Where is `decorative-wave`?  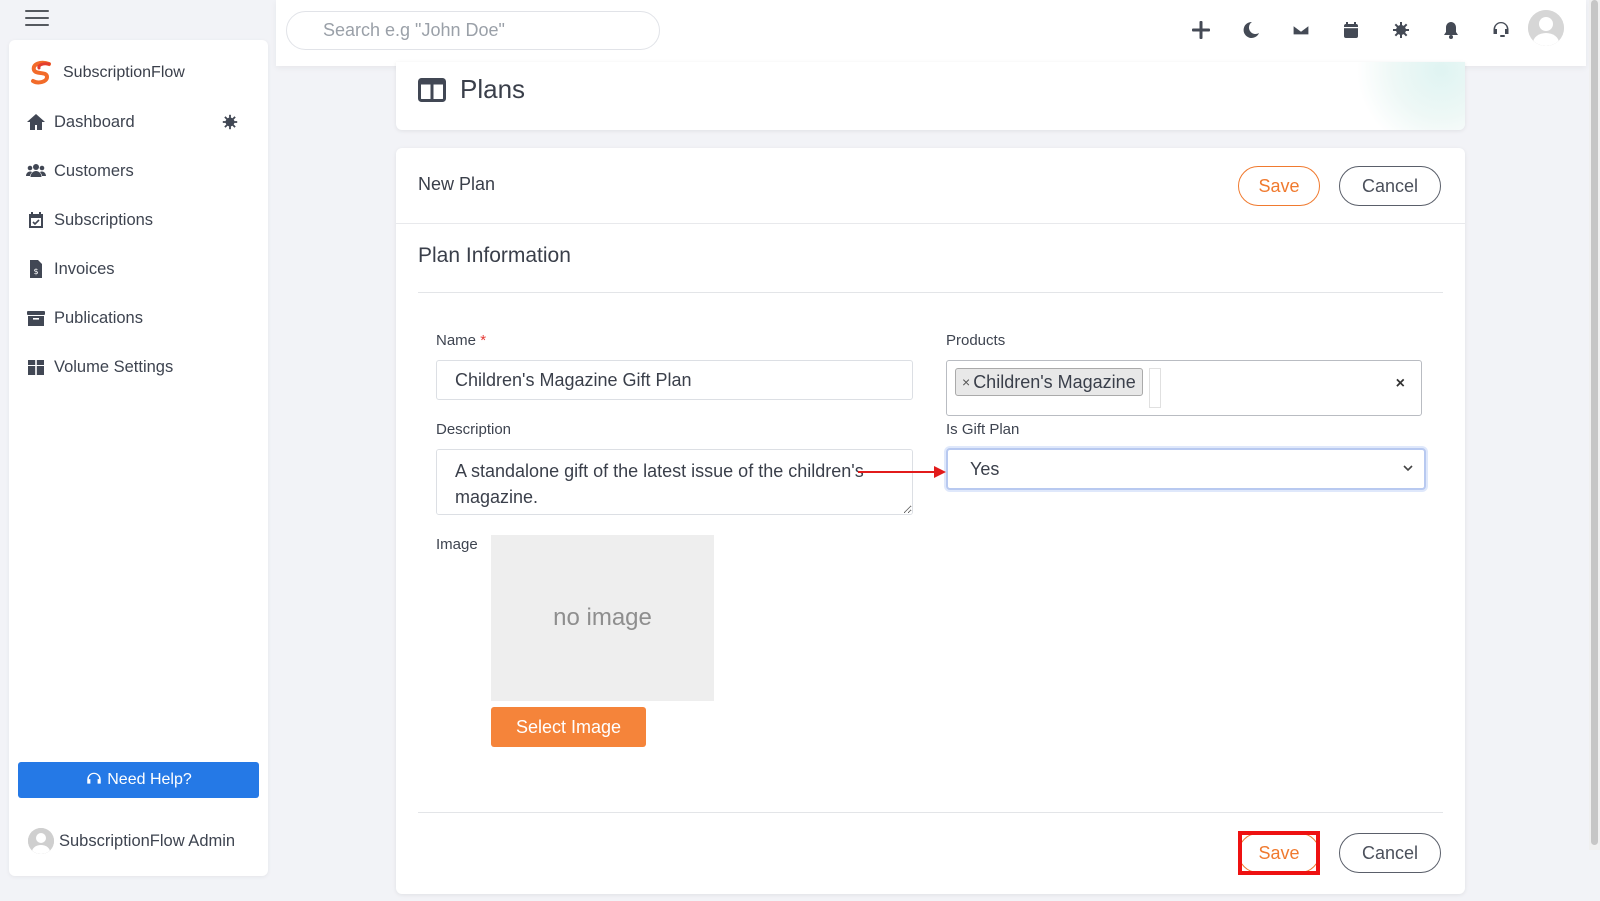
decorative-wave is located at coordinates (1405, 96).